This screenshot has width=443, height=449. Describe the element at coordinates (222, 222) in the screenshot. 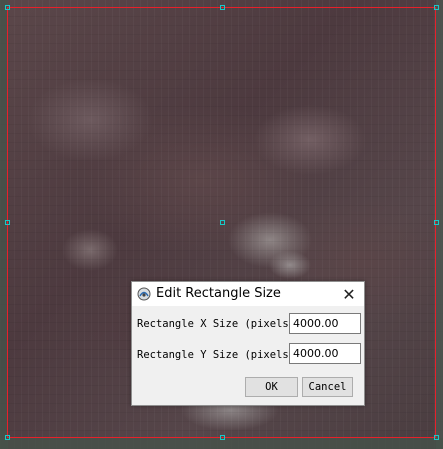

I see `handle-center` at that location.